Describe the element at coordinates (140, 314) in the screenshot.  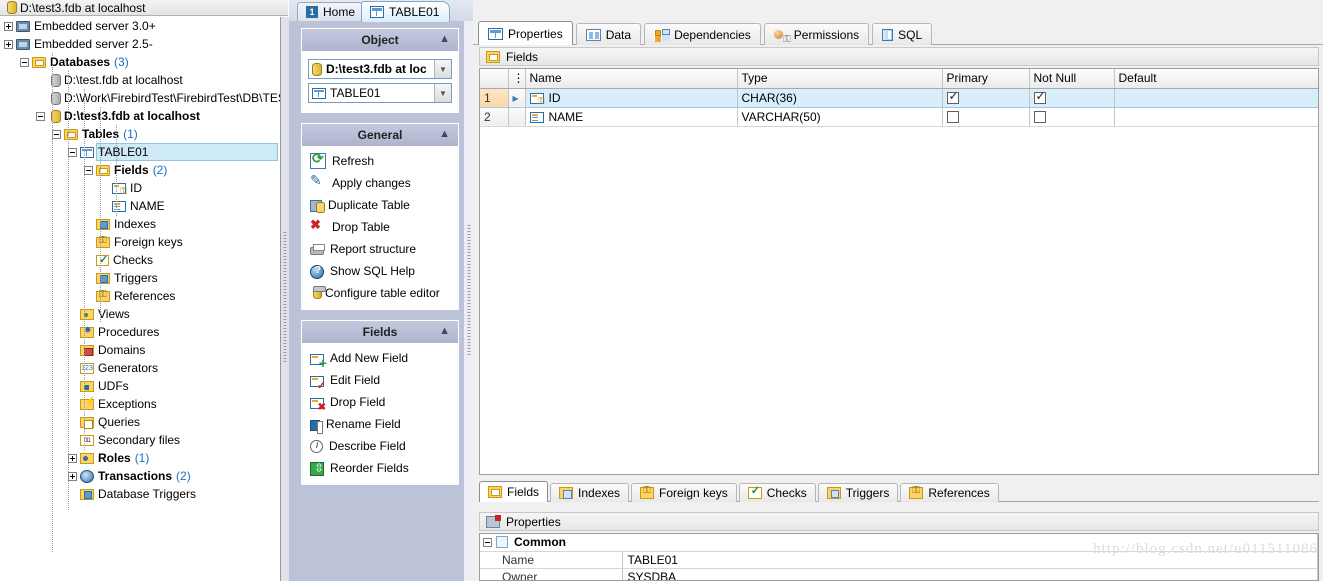
I see `tree-item-views: Views` at that location.